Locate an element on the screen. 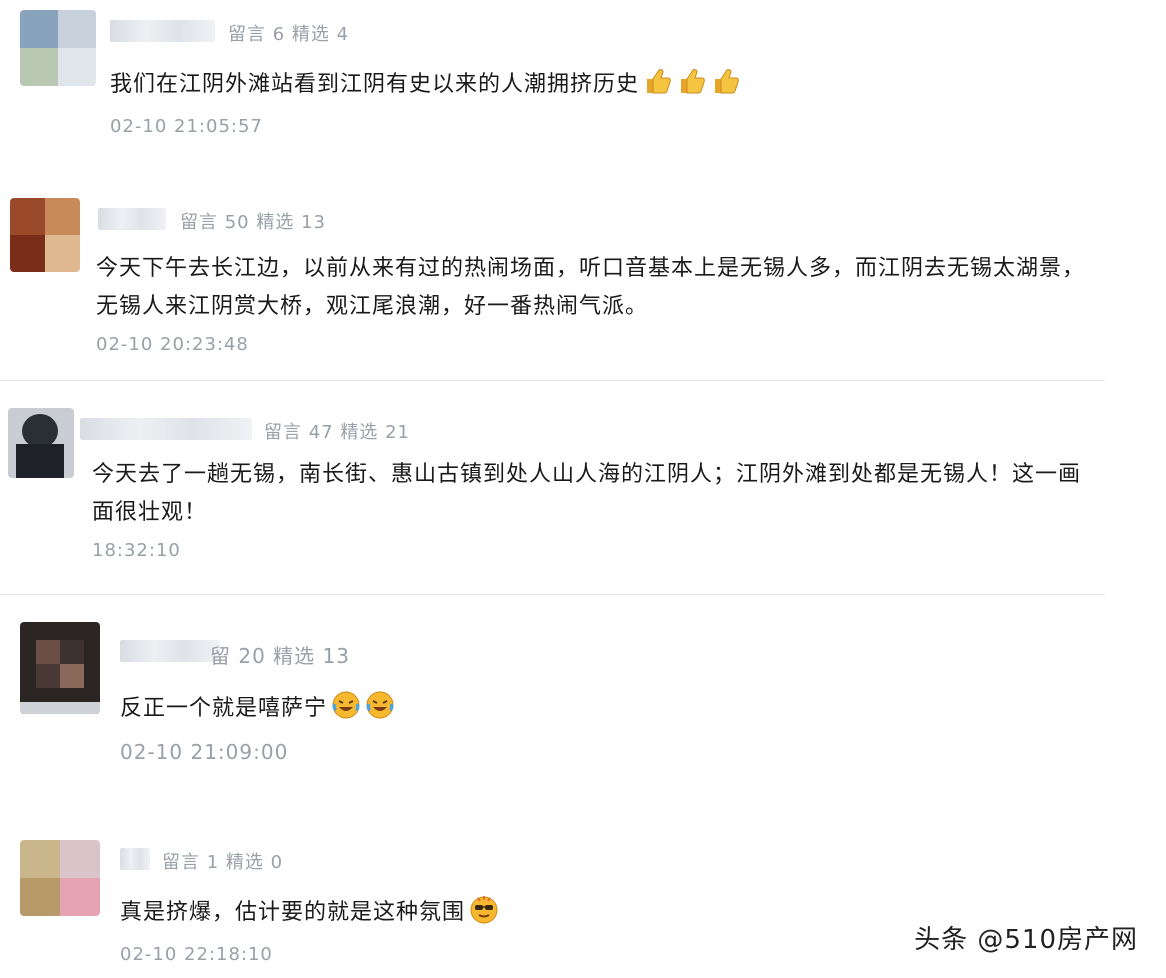 The height and width of the screenshot is (978, 1166). cool-face-icon is located at coordinates (484, 910).